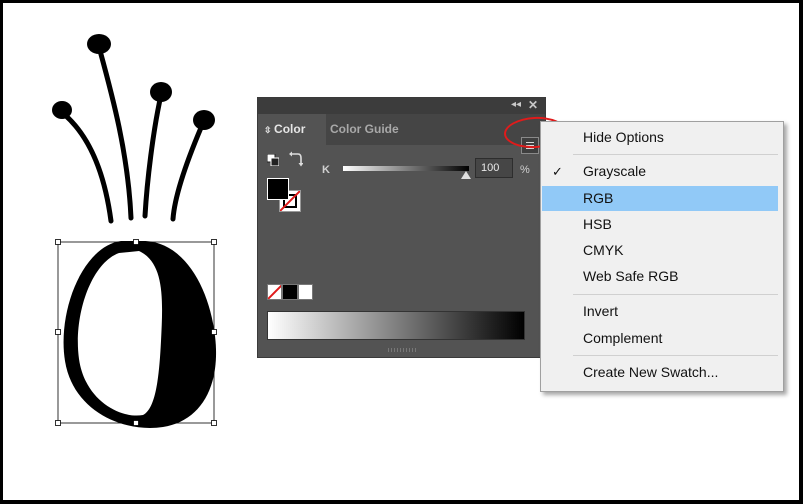  What do you see at coordinates (305, 292) in the screenshot?
I see `white-swatch` at bounding box center [305, 292].